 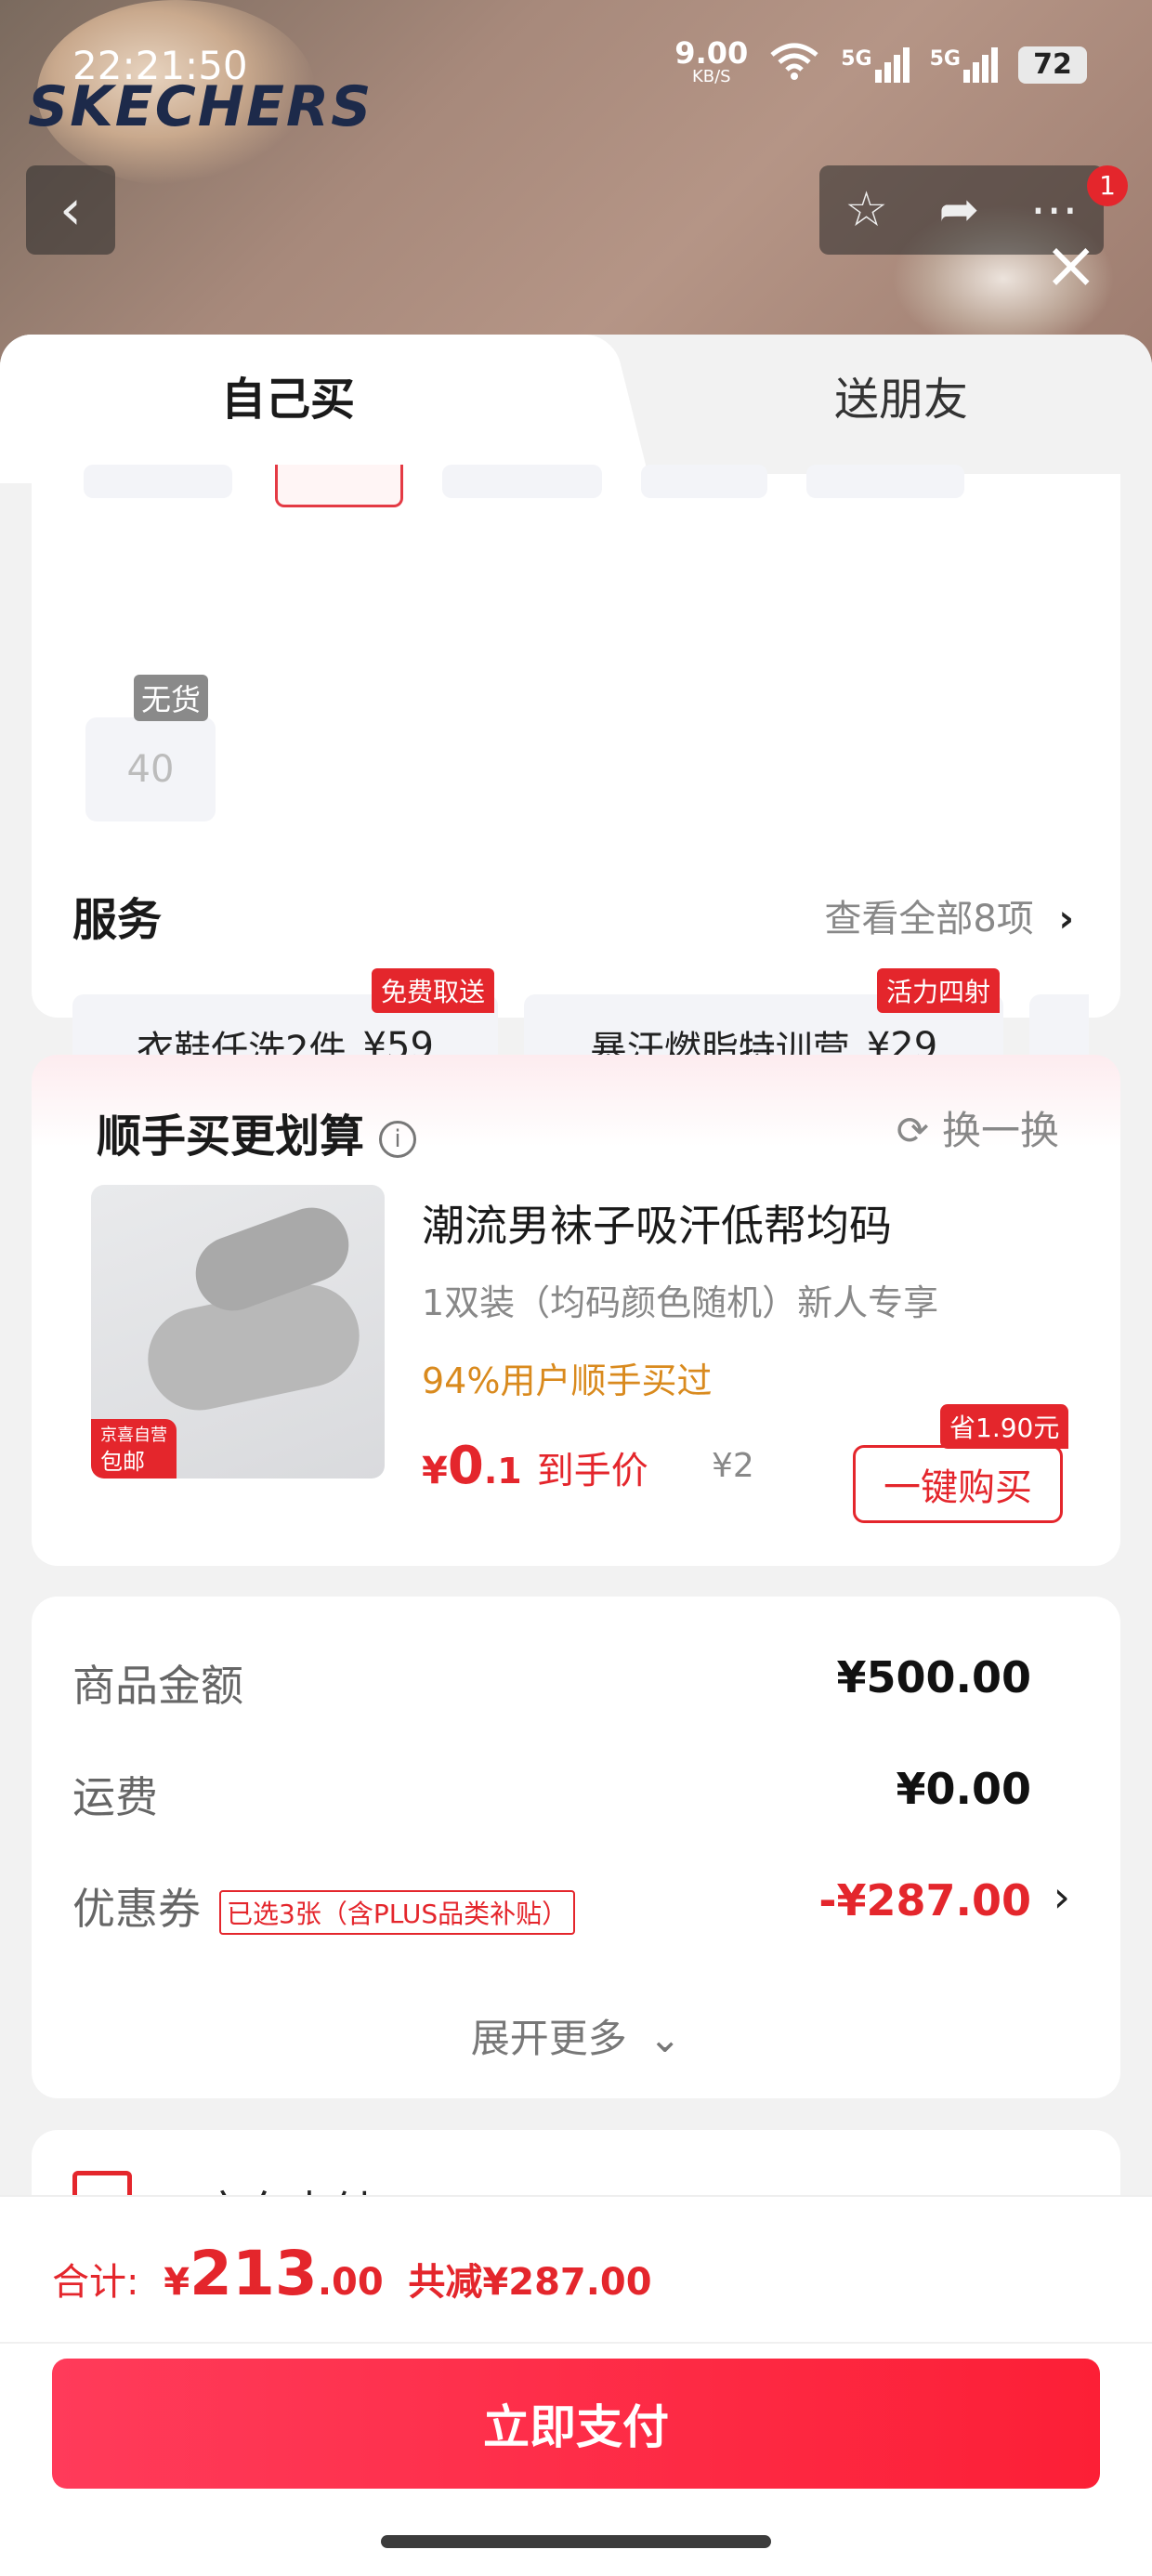 I want to click on product-subtitle: 1双装（均码颜色随机）新人专享, so click(x=680, y=1302).